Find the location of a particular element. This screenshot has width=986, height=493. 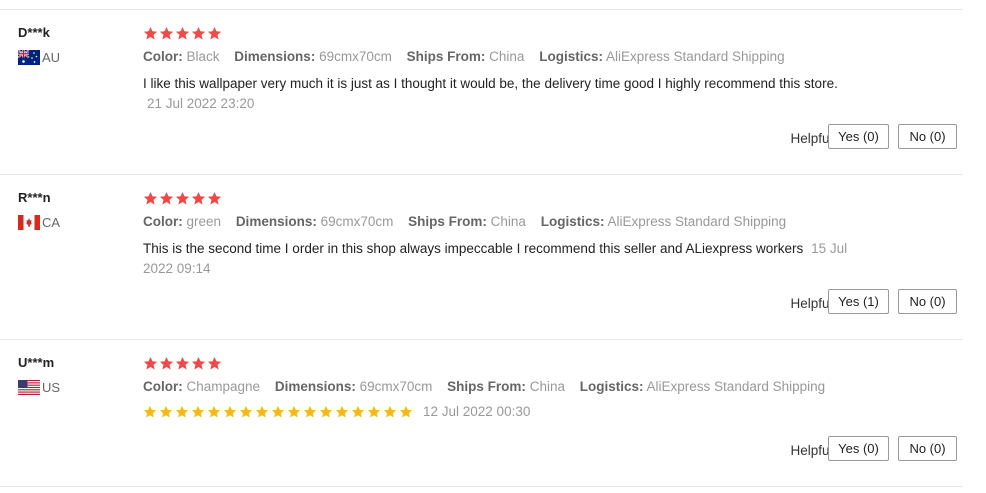

attr-color: Black is located at coordinates (203, 56).